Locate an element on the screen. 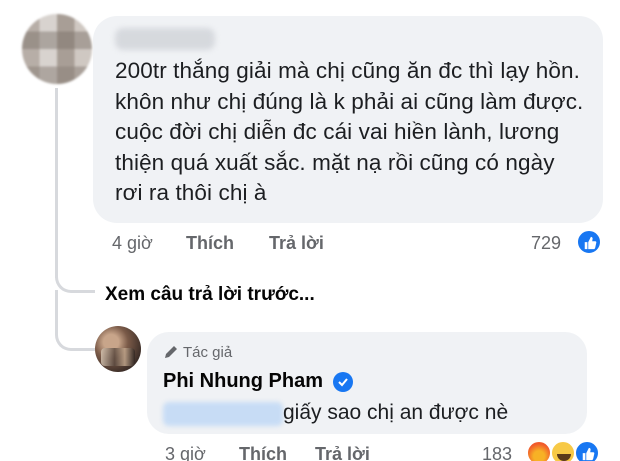 This screenshot has height=461, width=620. author-name: Phi Nhung Pham is located at coordinates (243, 381).